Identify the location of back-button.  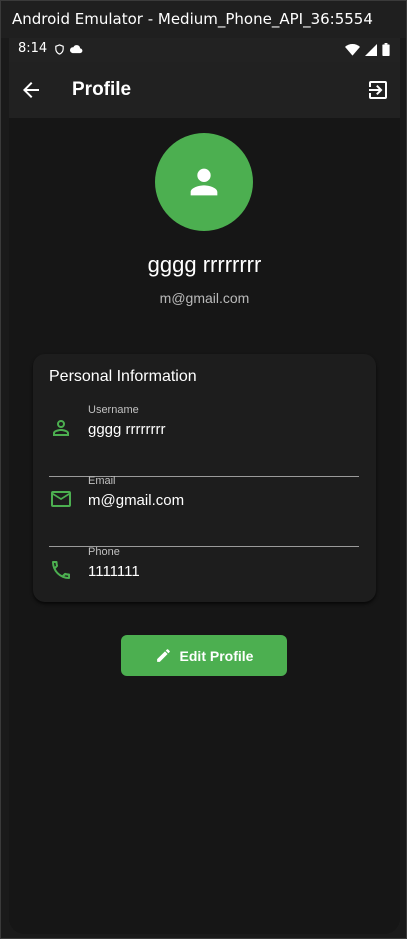
(31, 90).